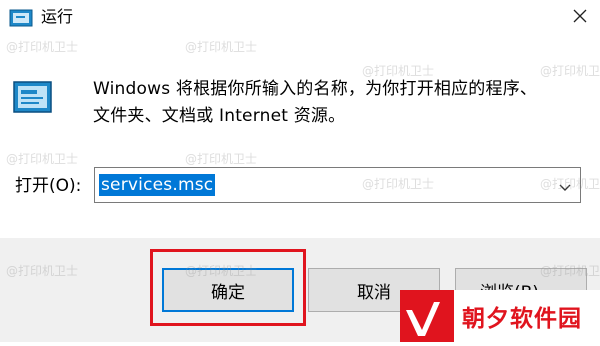 The image size is (600, 346). I want to click on run-program-icon, so click(33, 97).